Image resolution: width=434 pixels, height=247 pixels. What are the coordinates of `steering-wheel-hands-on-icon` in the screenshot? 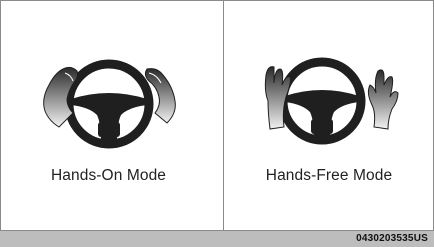 It's located at (109, 104).